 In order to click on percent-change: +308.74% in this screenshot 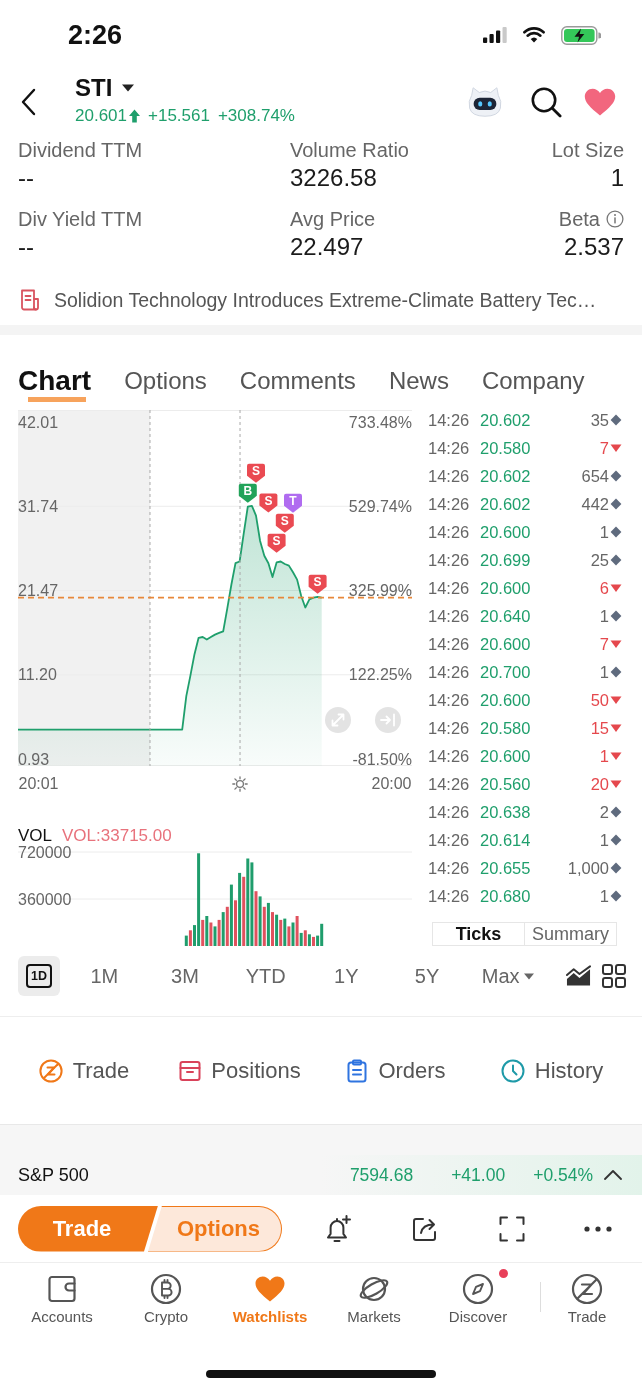, I will do `click(256, 116)`.